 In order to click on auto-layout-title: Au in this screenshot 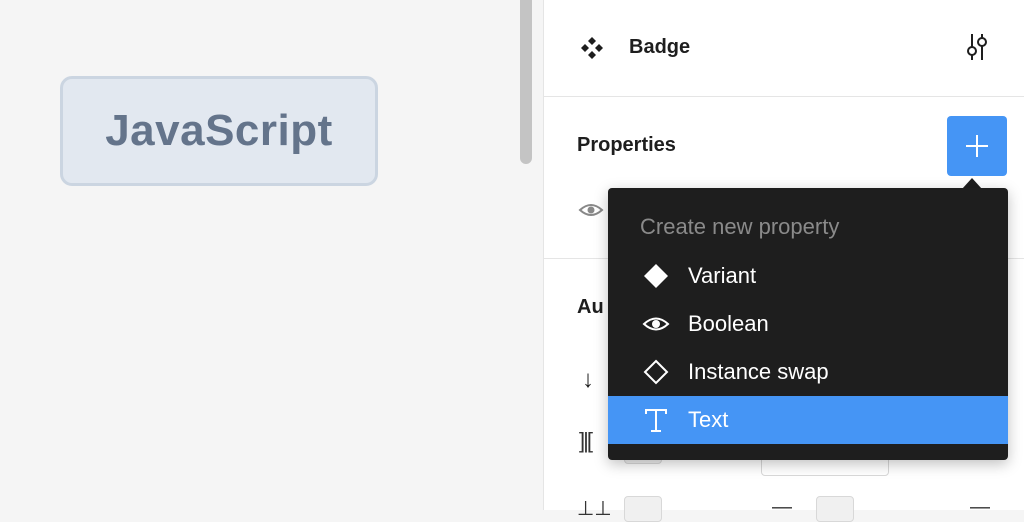, I will do `click(590, 307)`.